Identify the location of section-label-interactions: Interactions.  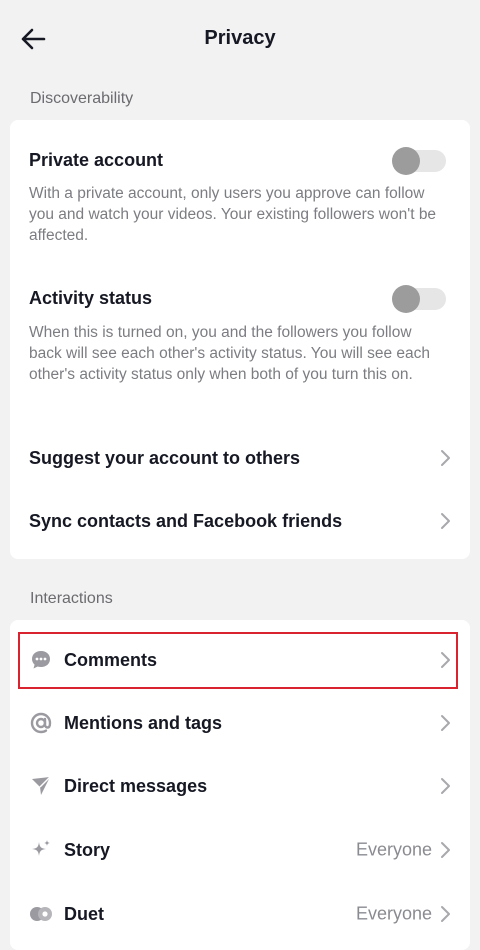
(71, 598).